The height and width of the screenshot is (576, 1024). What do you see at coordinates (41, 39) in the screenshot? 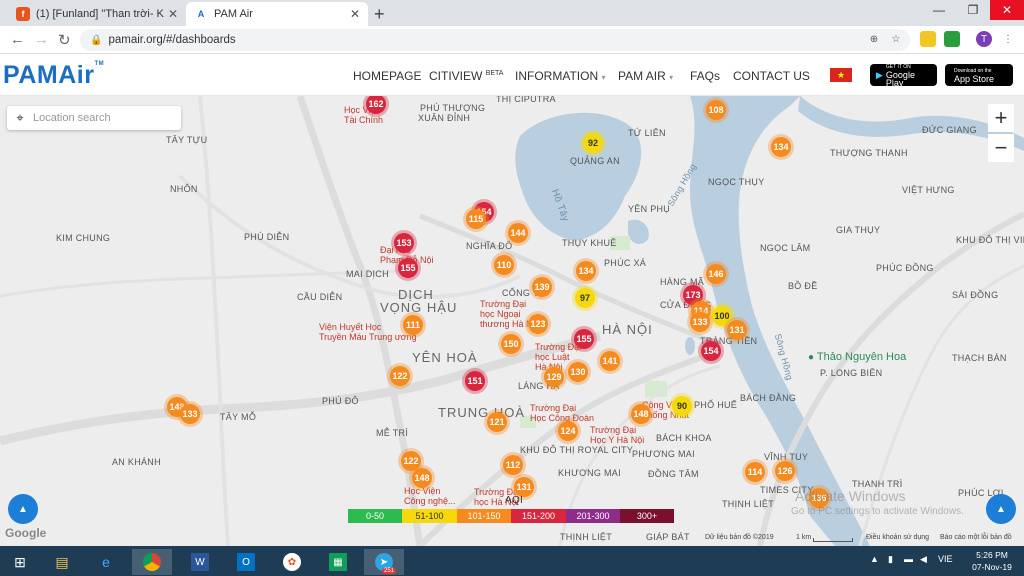
I see `forward-arrow-icon: →` at bounding box center [41, 39].